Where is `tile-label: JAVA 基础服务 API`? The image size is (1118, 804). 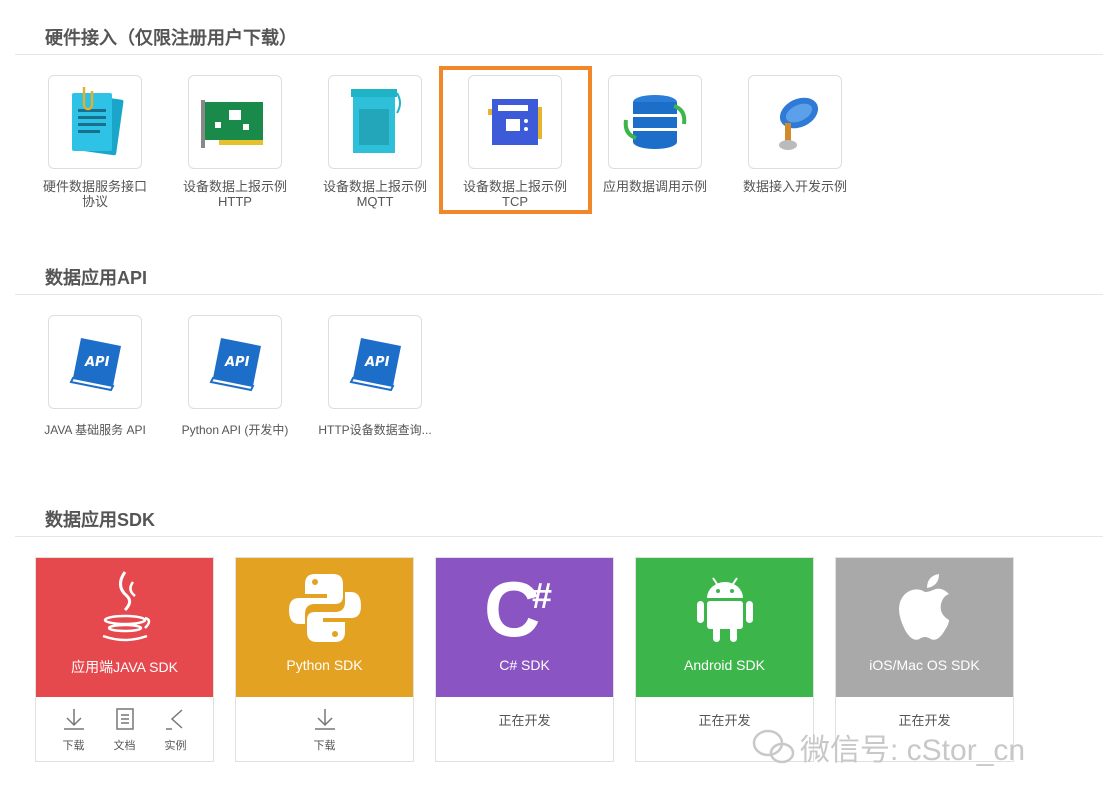 tile-label: JAVA 基础服务 API is located at coordinates (95, 430).